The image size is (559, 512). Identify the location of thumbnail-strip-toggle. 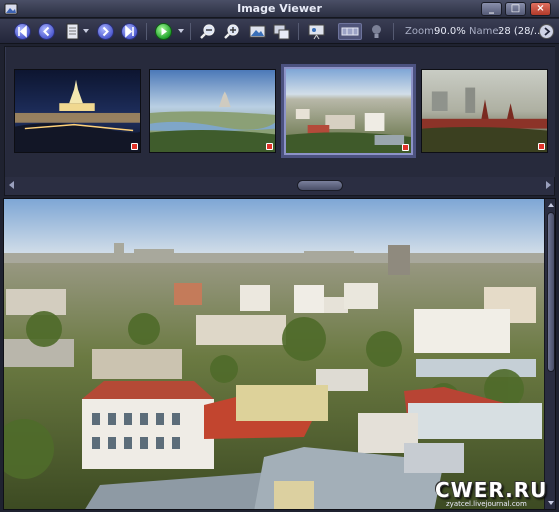
(350, 31).